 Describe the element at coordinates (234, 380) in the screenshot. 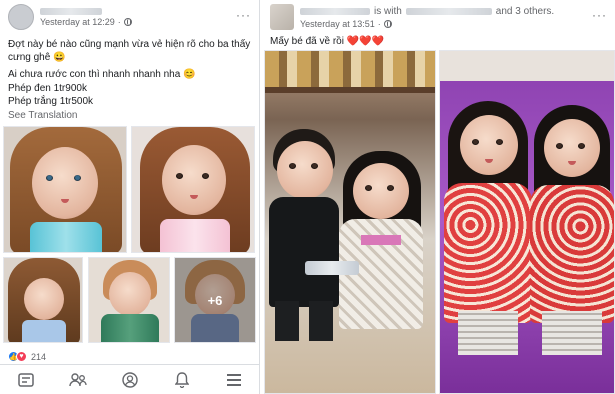

I see `menu-icon` at that location.